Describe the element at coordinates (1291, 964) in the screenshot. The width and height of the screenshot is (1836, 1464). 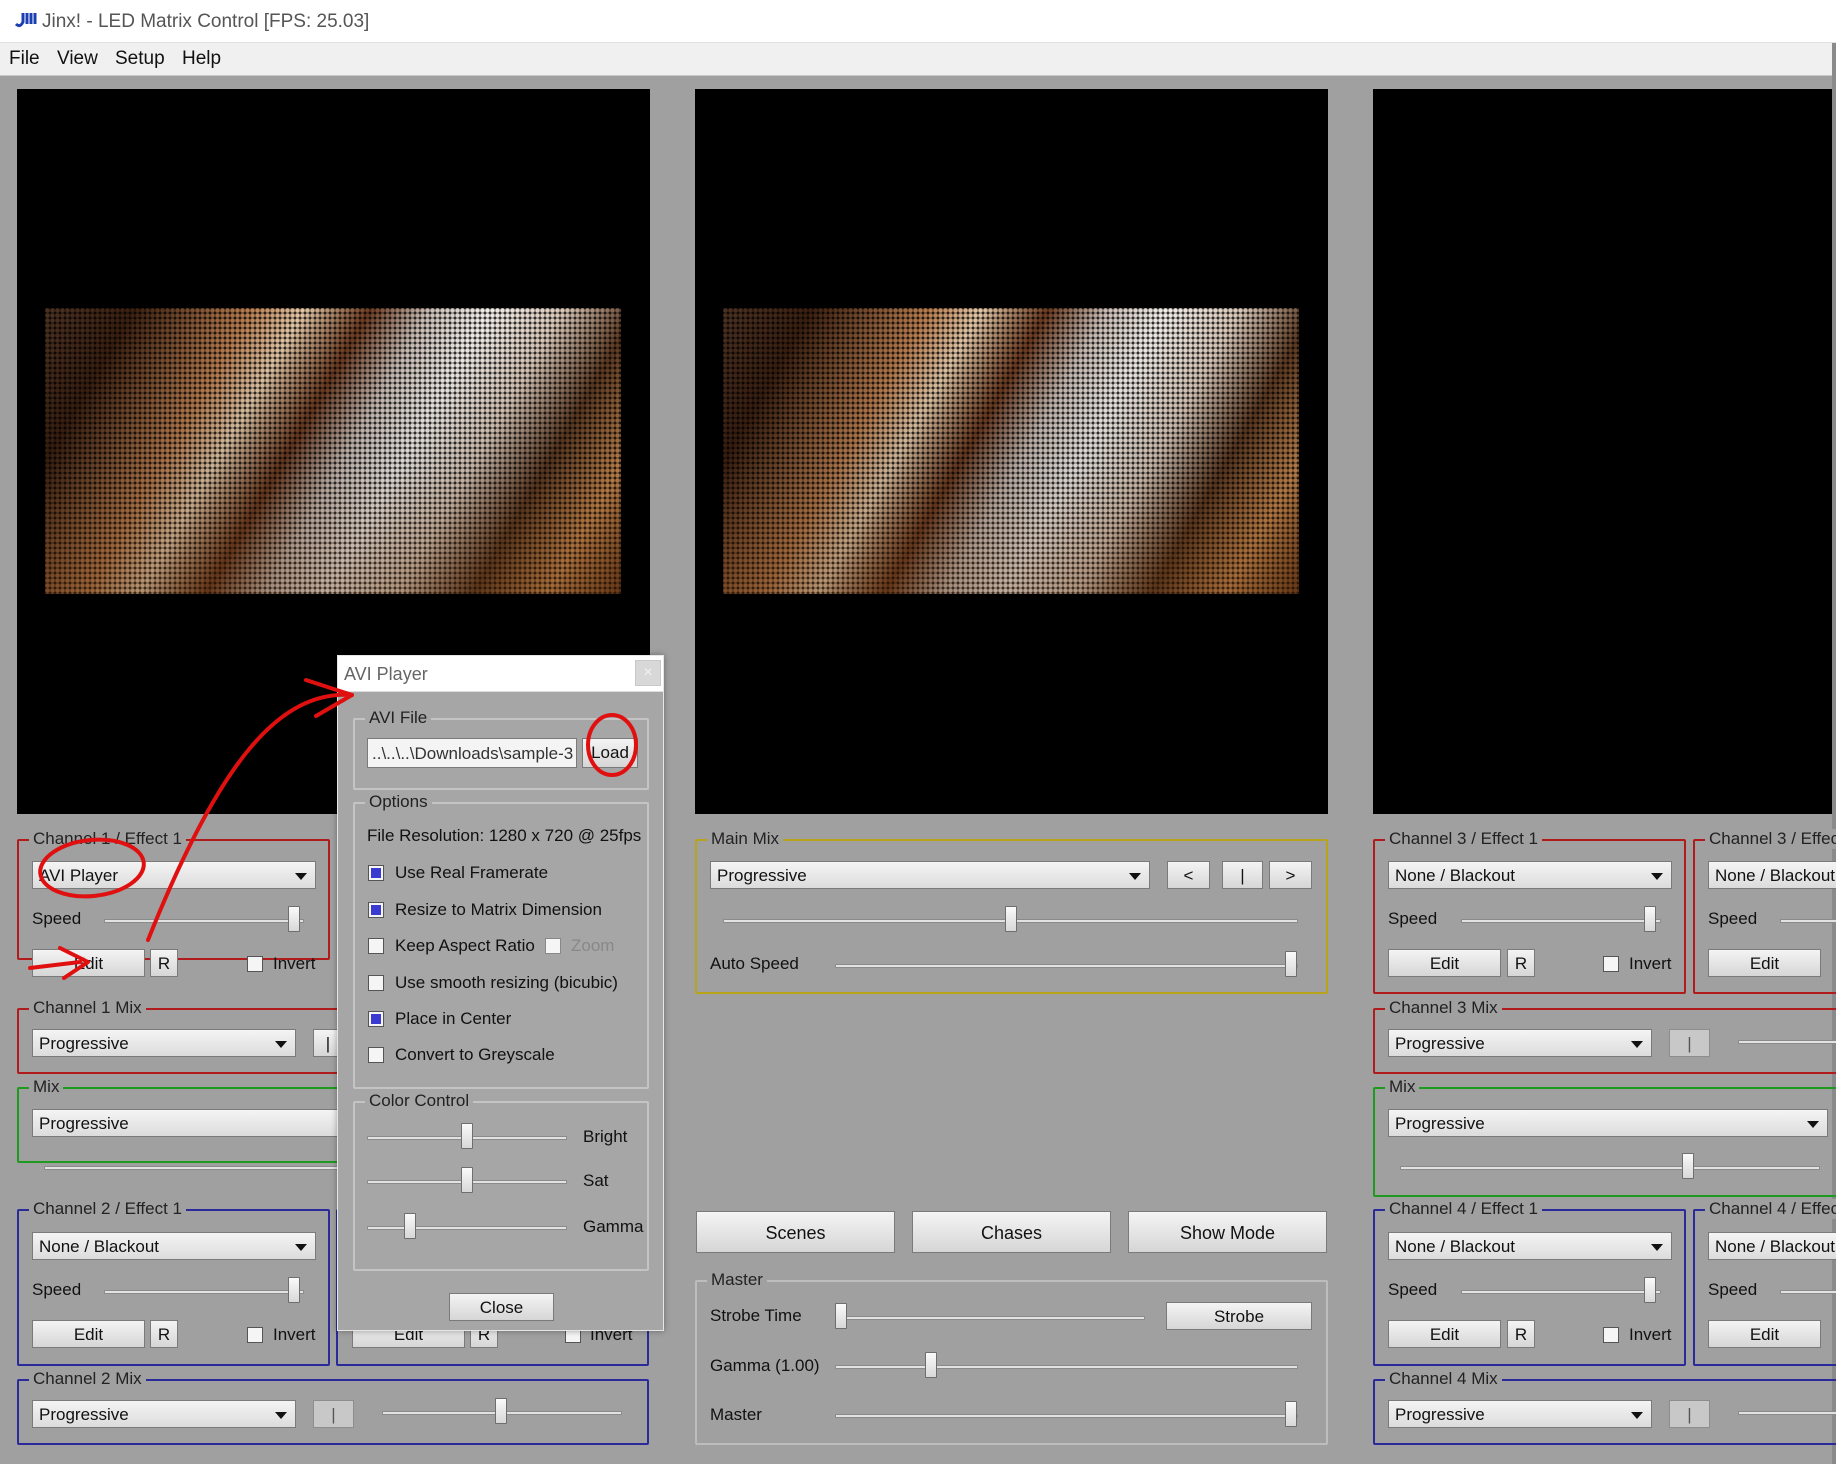
I see `auto-speed-slider-thumb` at that location.